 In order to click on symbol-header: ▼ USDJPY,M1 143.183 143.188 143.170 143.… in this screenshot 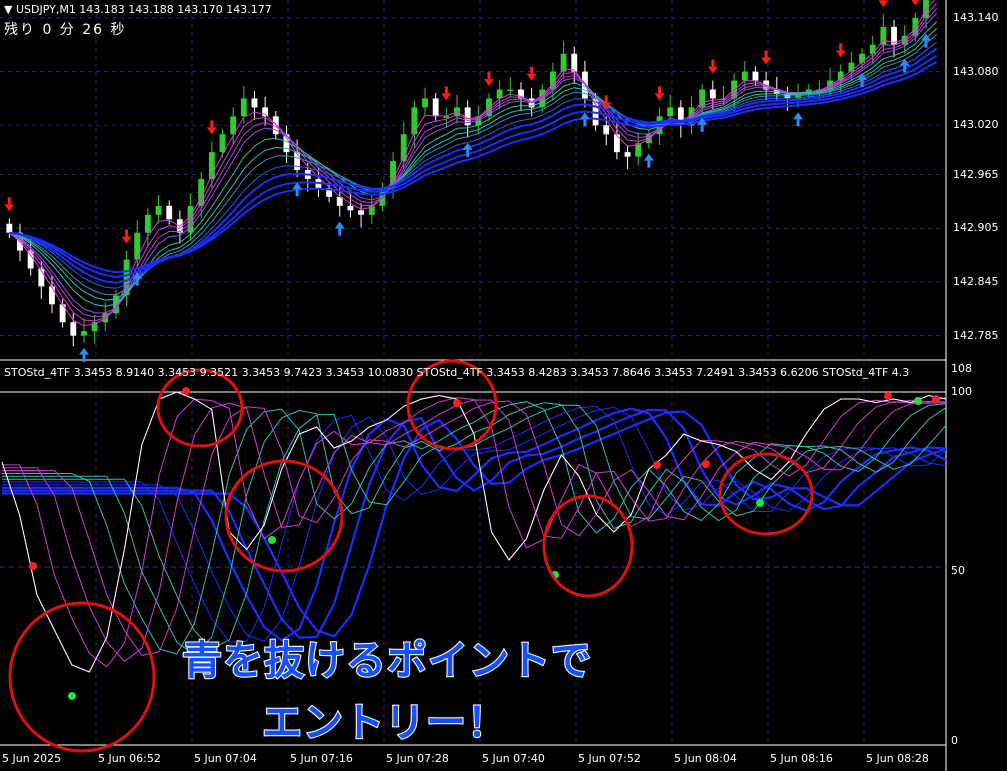, I will do `click(138, 9)`.